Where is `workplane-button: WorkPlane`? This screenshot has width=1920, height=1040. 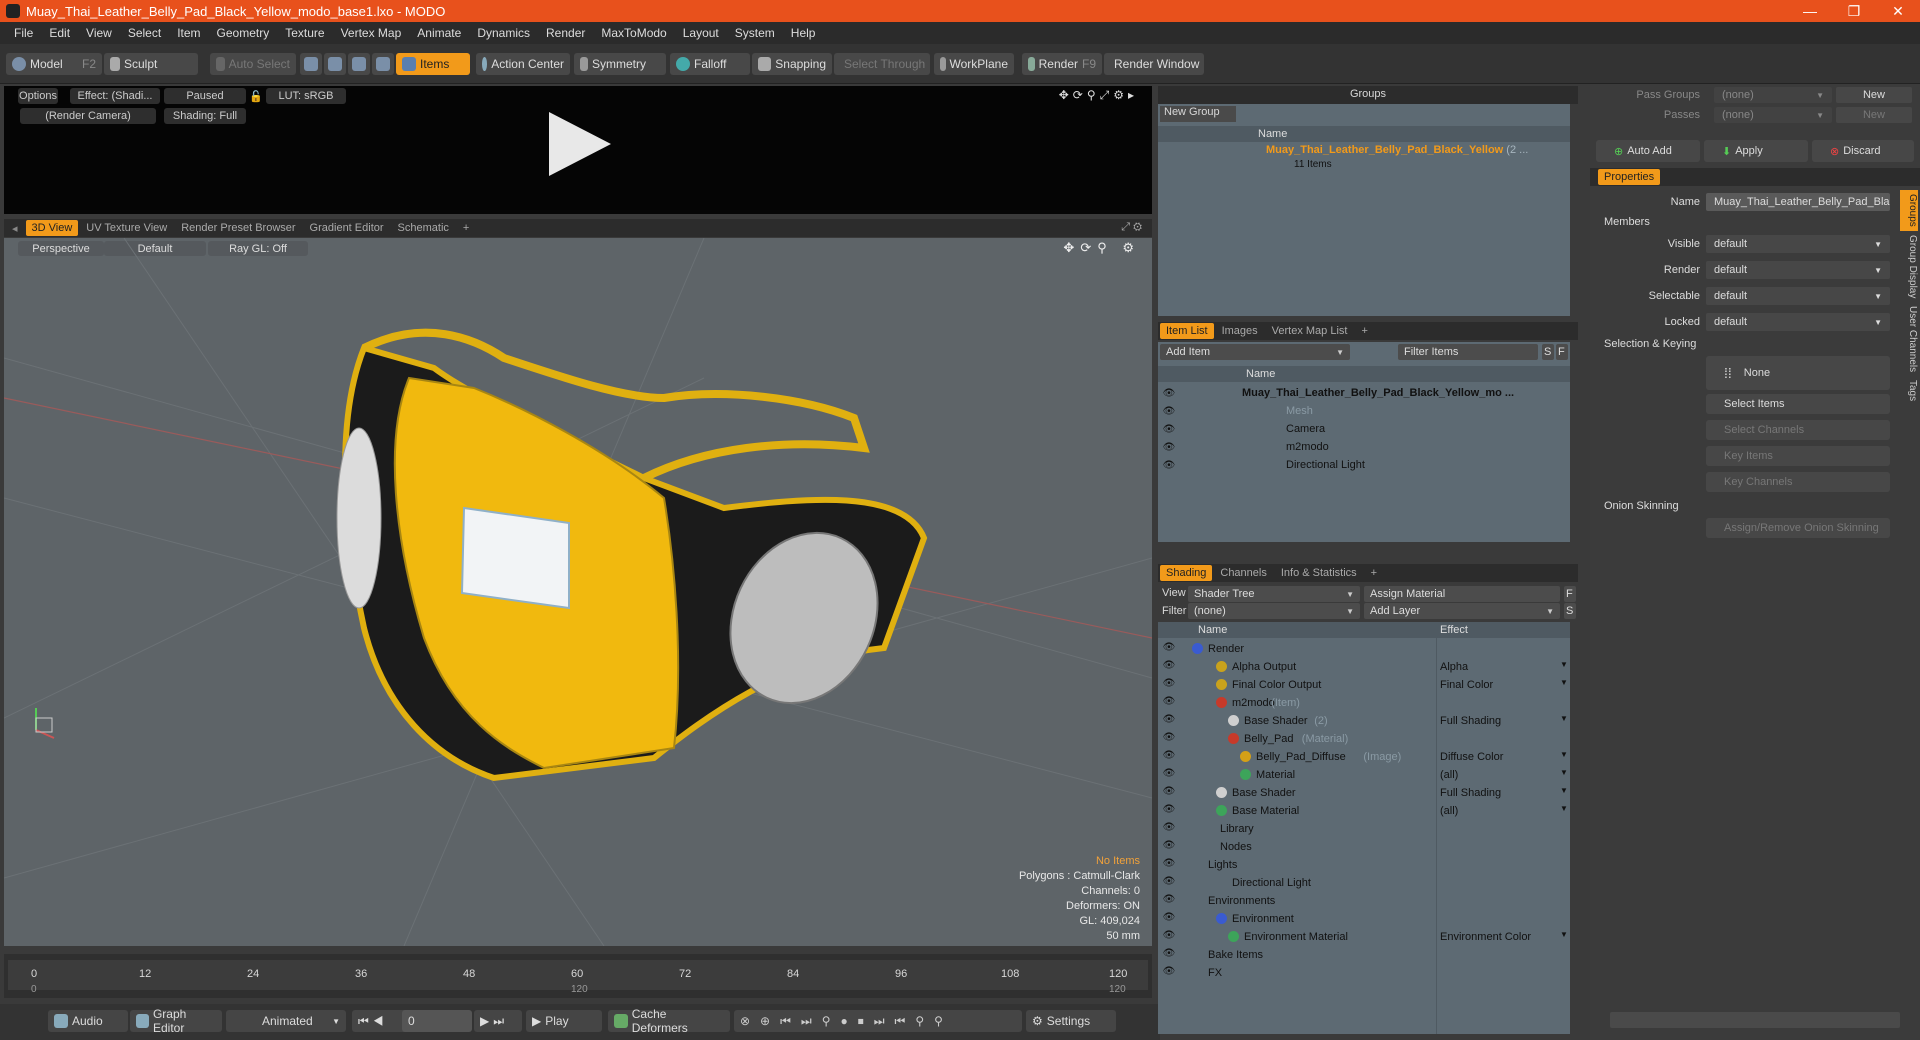 workplane-button: WorkPlane is located at coordinates (974, 64).